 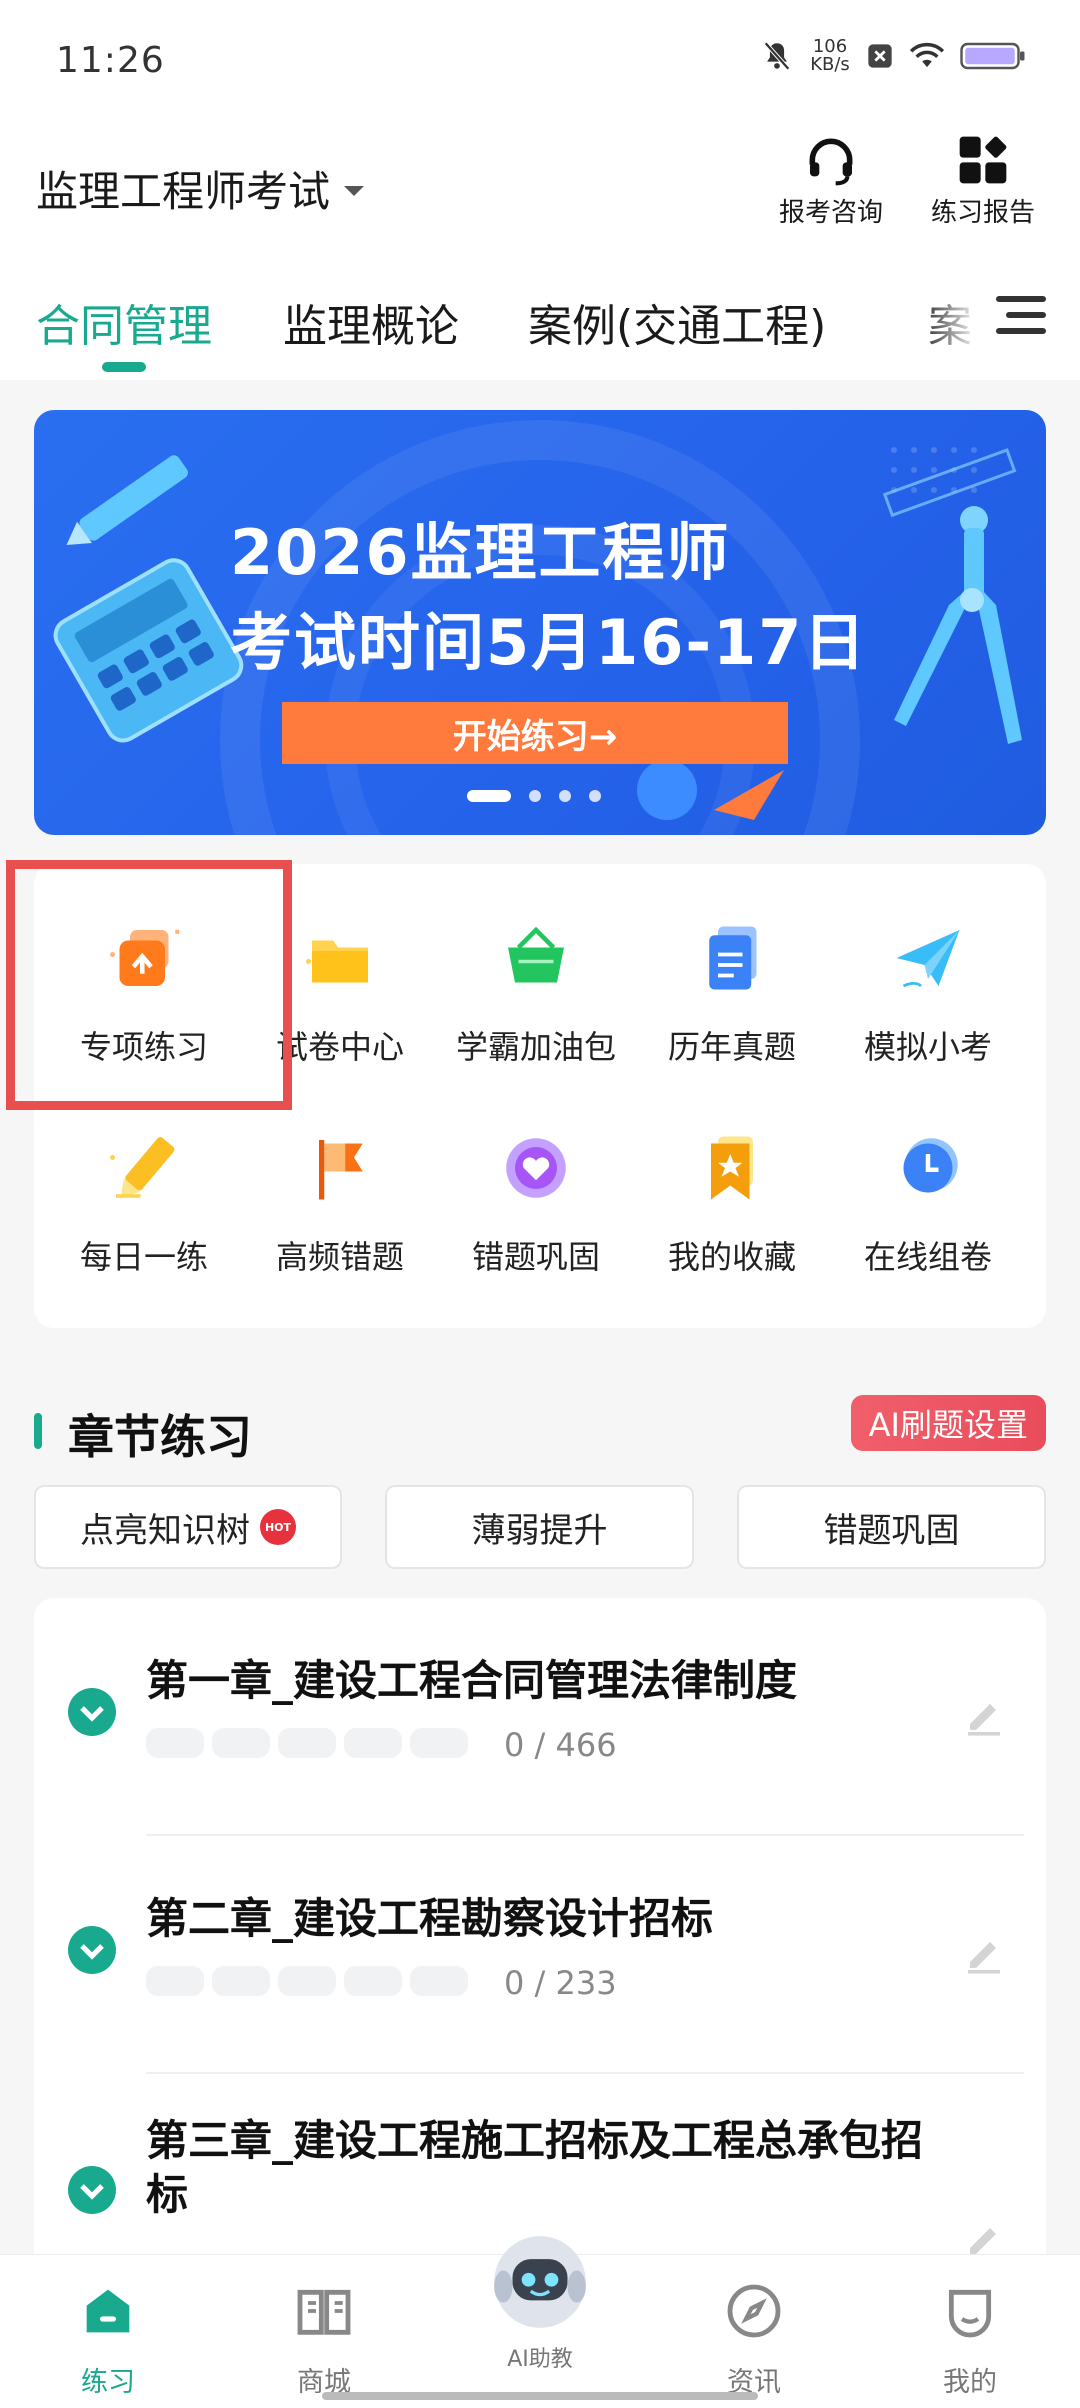 What do you see at coordinates (982, 213) in the screenshot?
I see `practice-report-label: 练习报告` at bounding box center [982, 213].